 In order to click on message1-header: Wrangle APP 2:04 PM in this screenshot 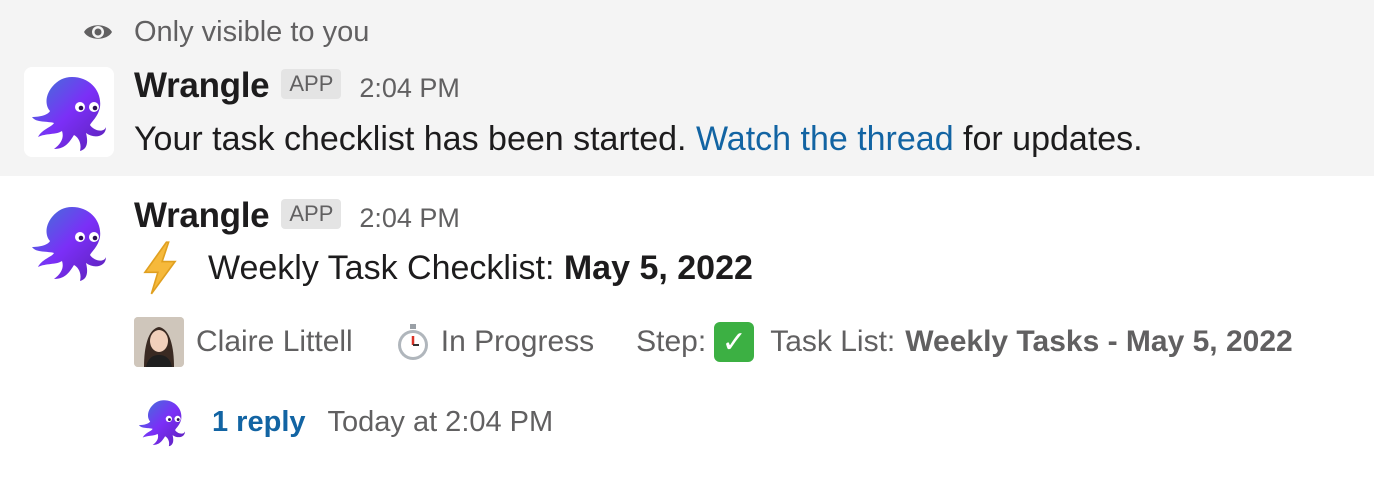, I will do `click(297, 86)`.